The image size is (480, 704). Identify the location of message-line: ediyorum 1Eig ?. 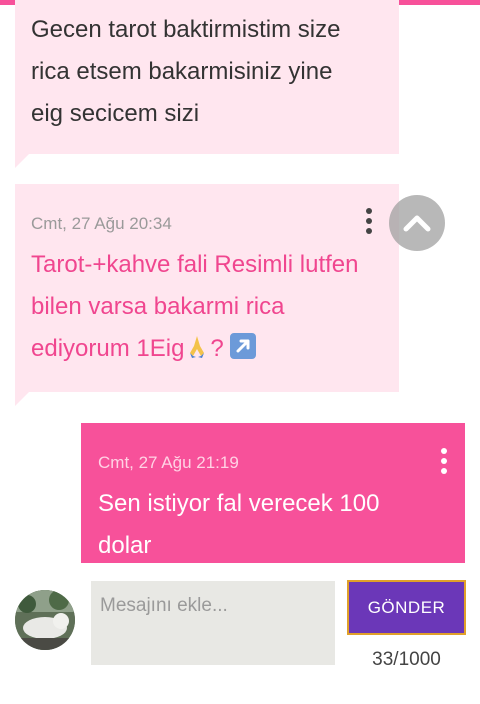
(207, 349).